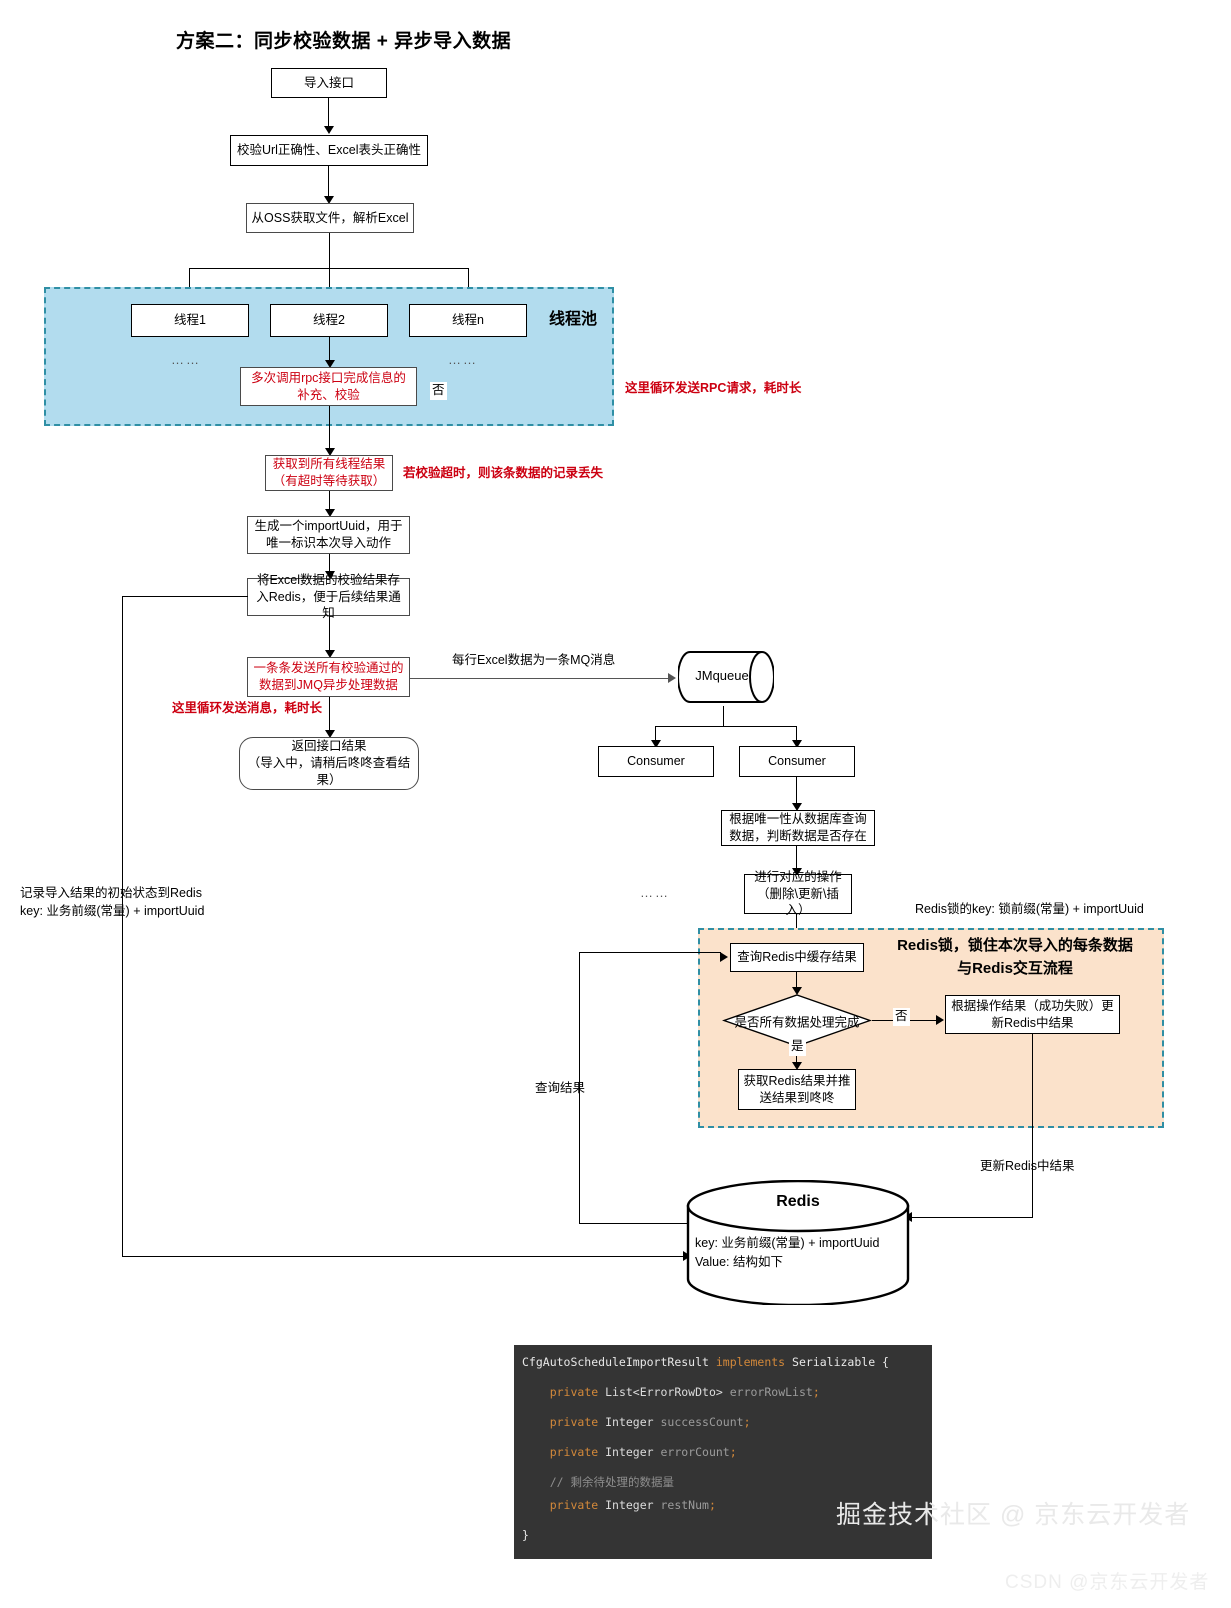  What do you see at coordinates (123, 926) in the screenshot?
I see `edge-saveredis-down` at bounding box center [123, 926].